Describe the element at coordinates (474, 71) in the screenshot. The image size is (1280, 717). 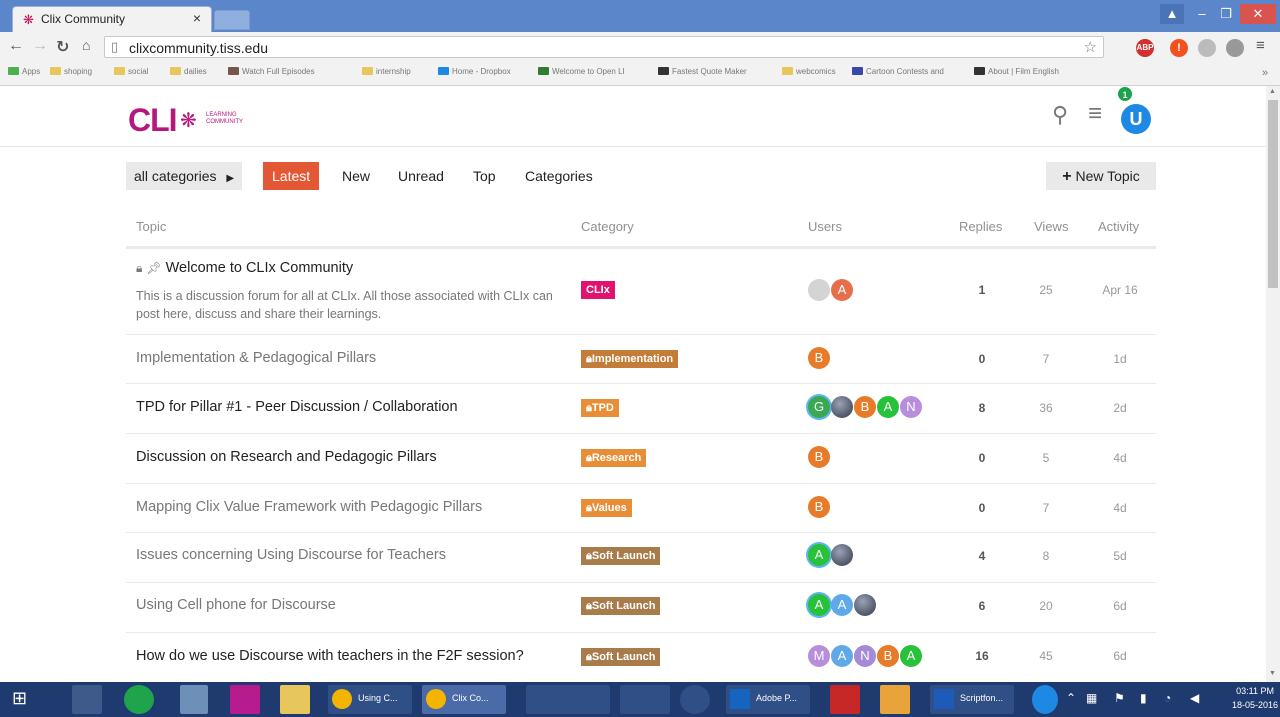
I see `bookmark-link: Home - Dropbox` at that location.